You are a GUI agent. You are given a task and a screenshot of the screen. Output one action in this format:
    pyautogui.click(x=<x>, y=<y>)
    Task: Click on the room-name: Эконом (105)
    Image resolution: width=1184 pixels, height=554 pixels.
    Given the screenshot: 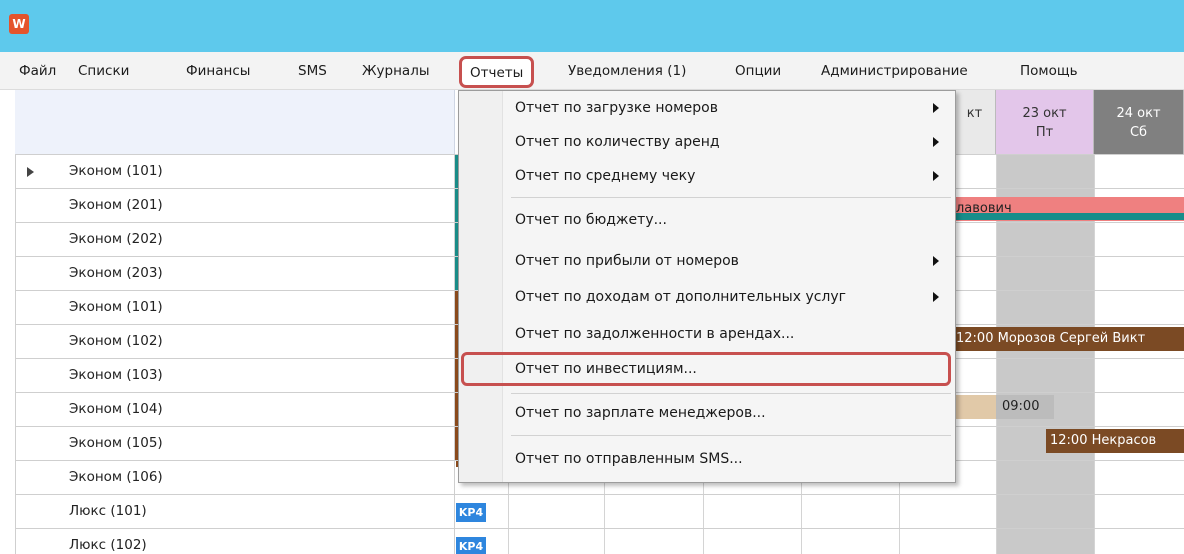 What is the action you would take?
    pyautogui.click(x=116, y=443)
    